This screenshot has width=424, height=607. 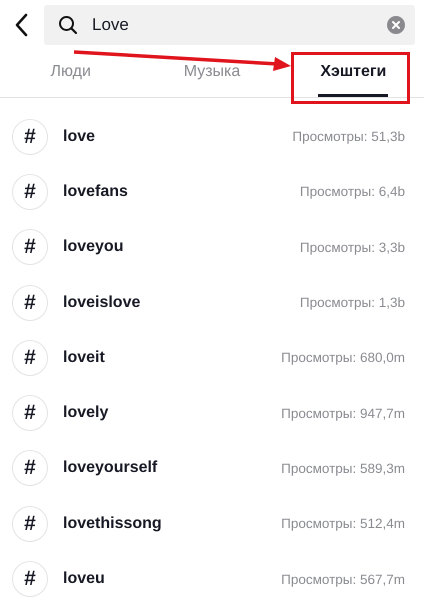 I want to click on hashtag-row: # lovely Просмотры: 947,7m, so click(x=212, y=413).